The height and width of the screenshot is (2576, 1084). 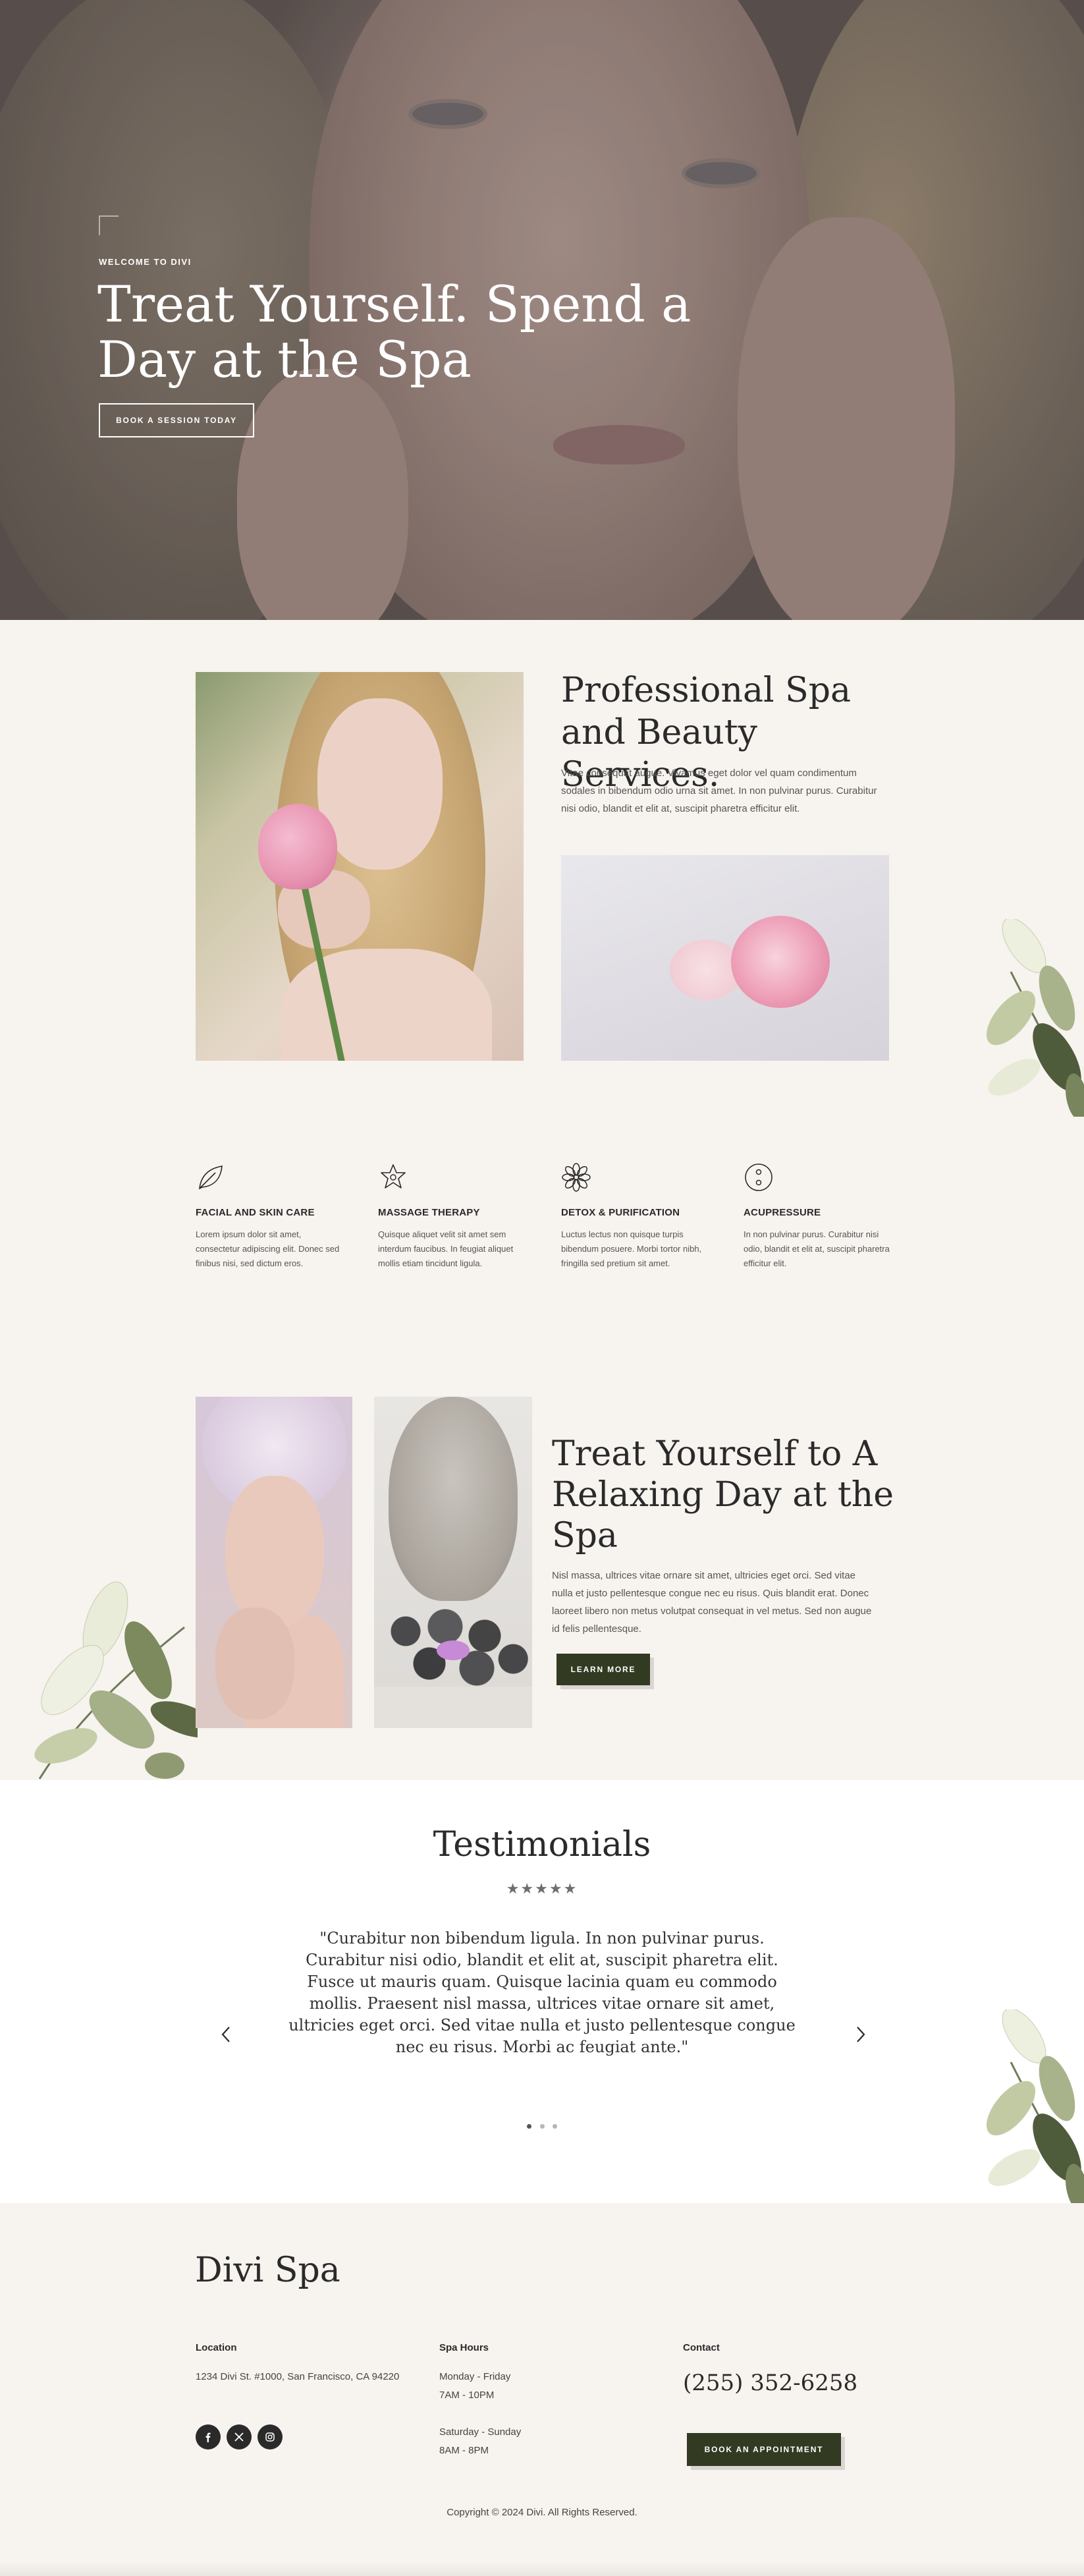 I want to click on service-title: DETOX & PURIFICATION, so click(x=620, y=1212).